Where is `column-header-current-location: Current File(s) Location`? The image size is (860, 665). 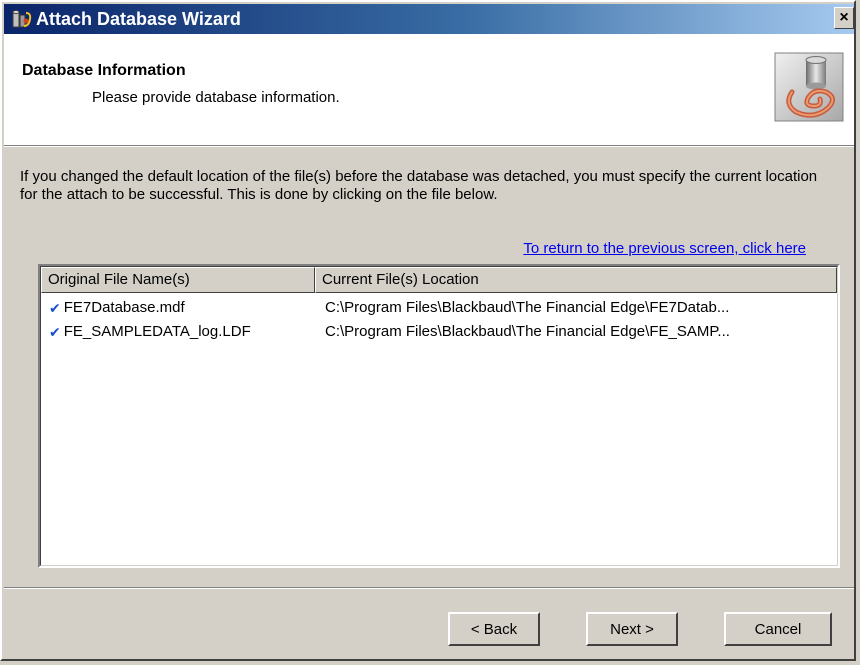
column-header-current-location: Current File(s) Location is located at coordinates (576, 280).